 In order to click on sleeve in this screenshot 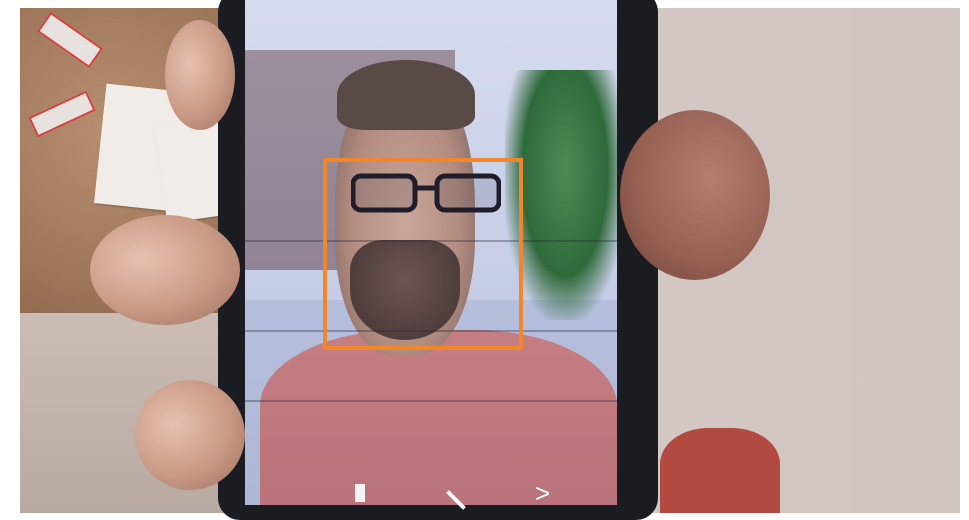, I will do `click(720, 470)`.